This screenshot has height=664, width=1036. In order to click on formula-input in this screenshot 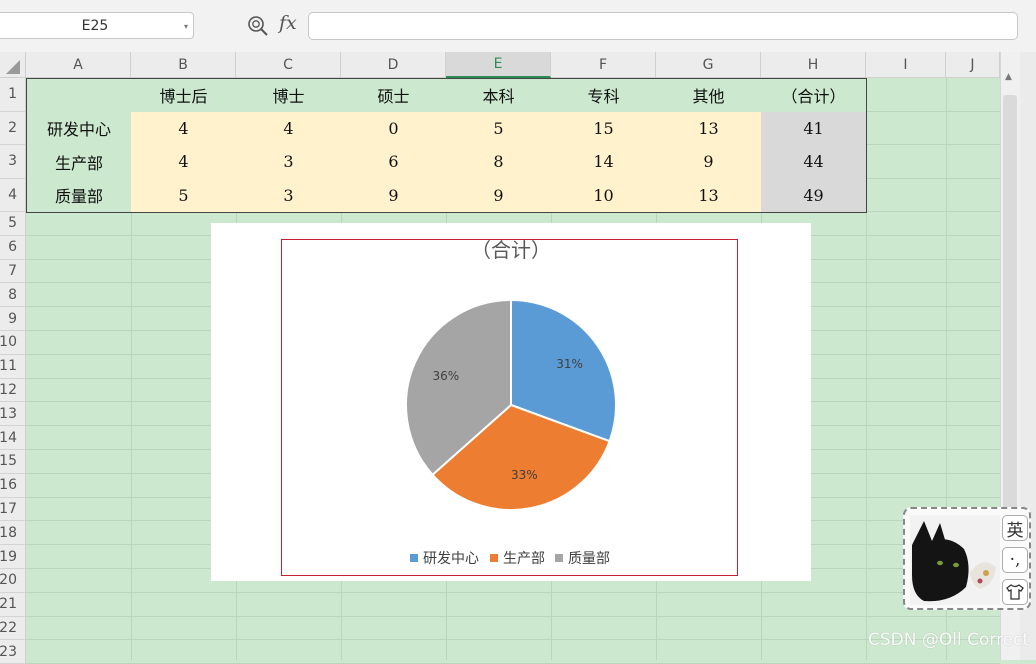, I will do `click(663, 26)`.